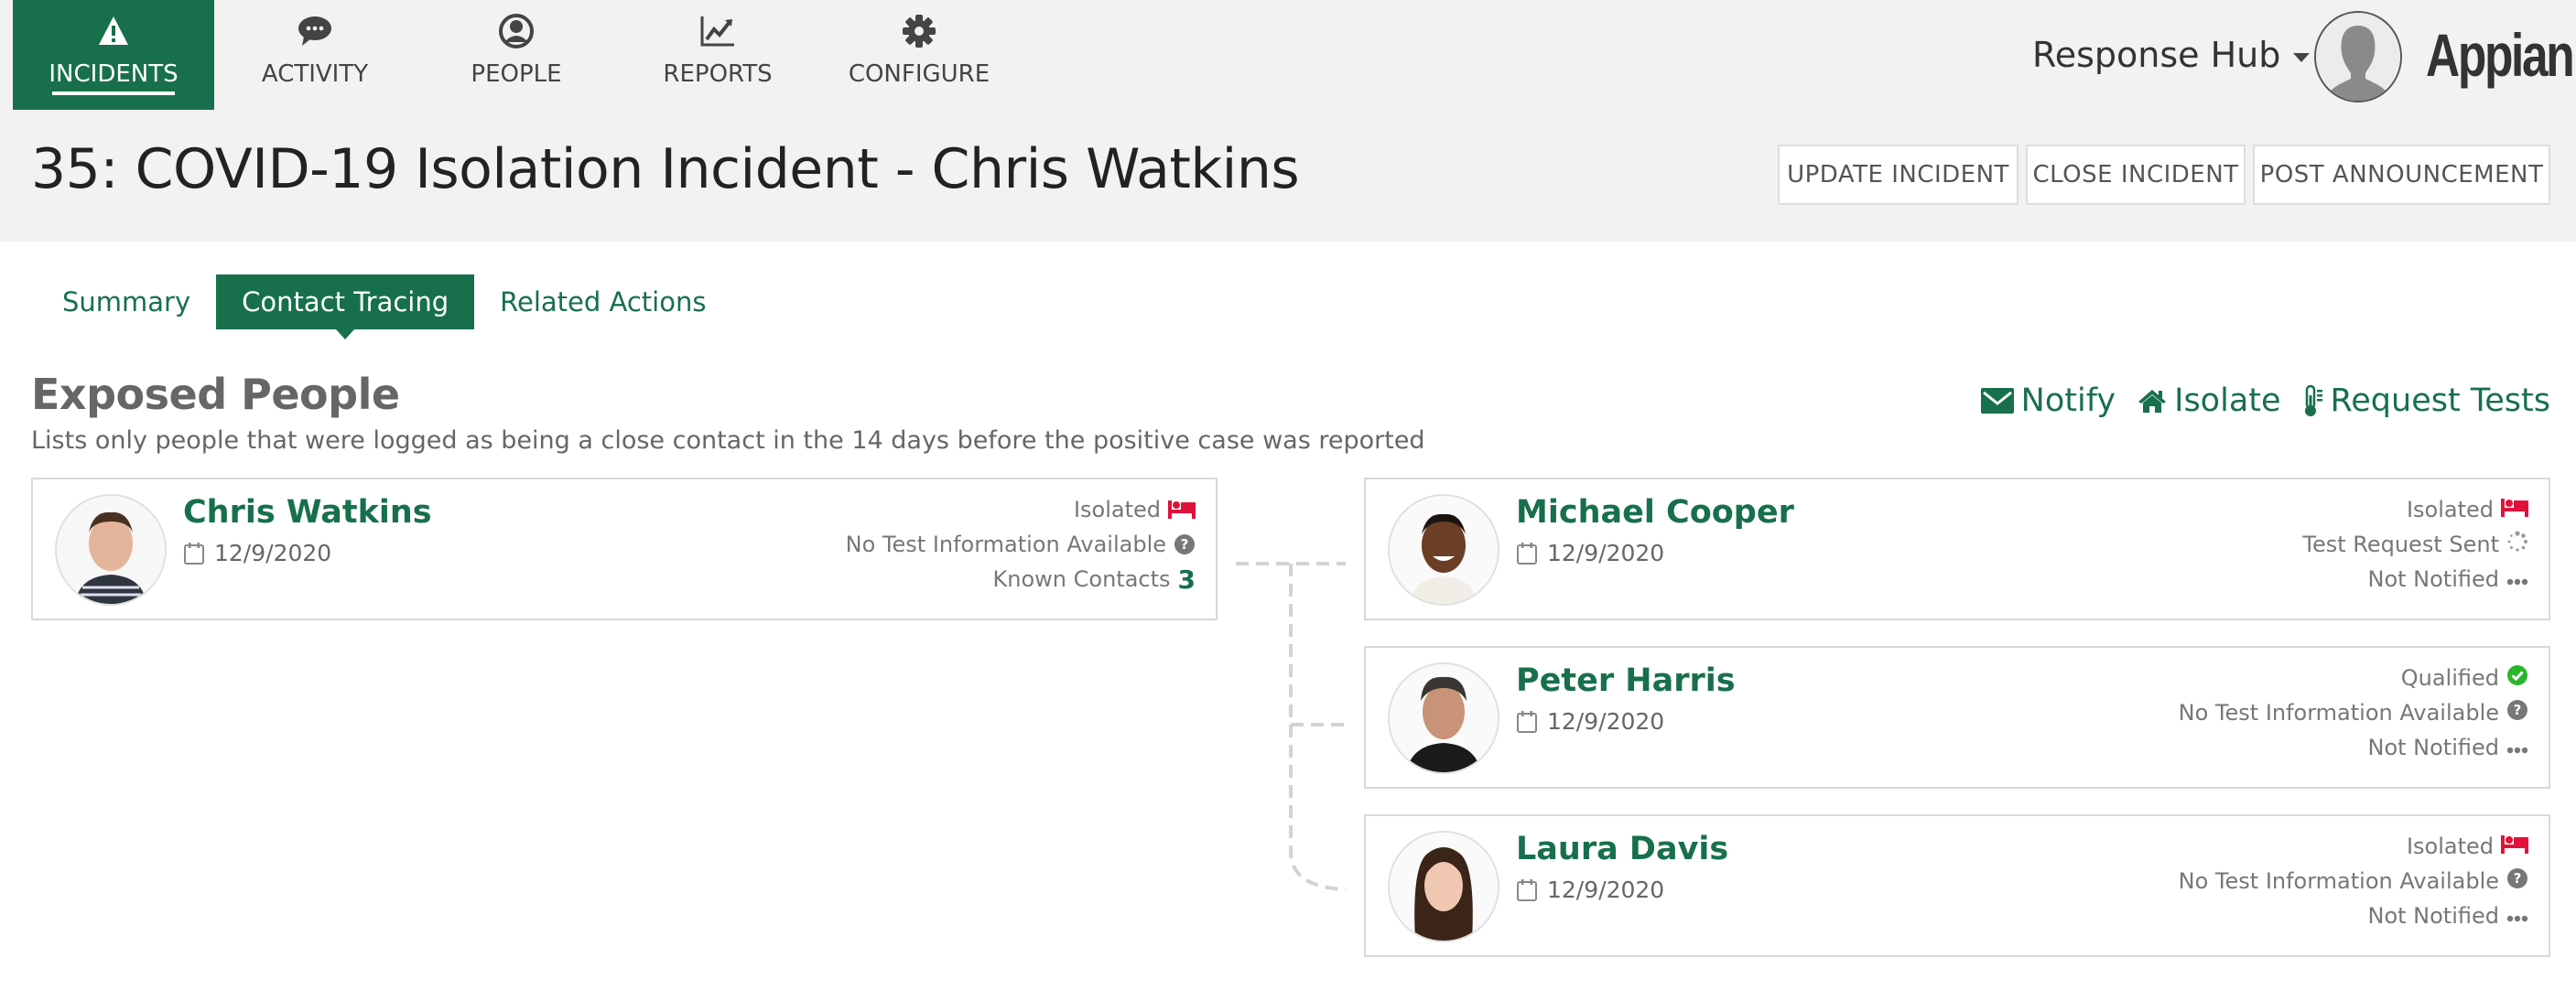  What do you see at coordinates (1997, 401) in the screenshot?
I see `envelope-icon` at bounding box center [1997, 401].